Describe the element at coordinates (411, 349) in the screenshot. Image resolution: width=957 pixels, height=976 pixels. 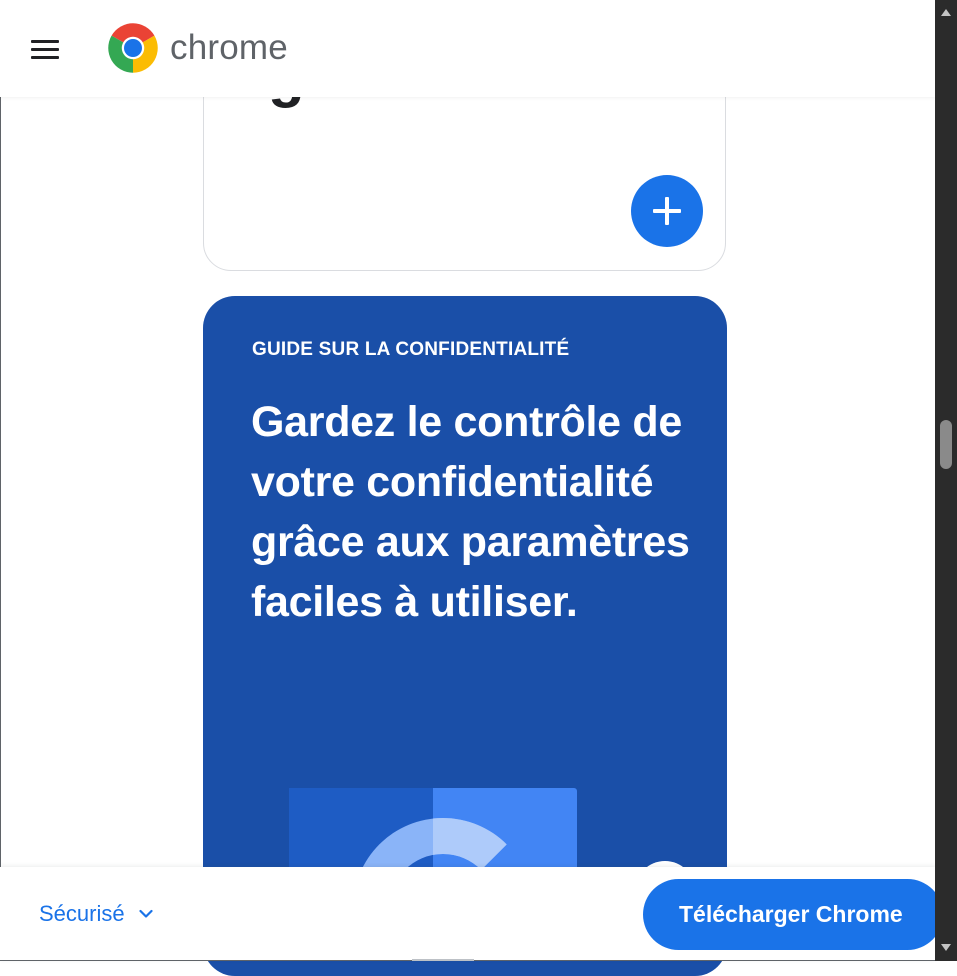
I see `privacy-card-eyebrow: GUIDE SUR LA CONFIDENTIALITÉ` at that location.